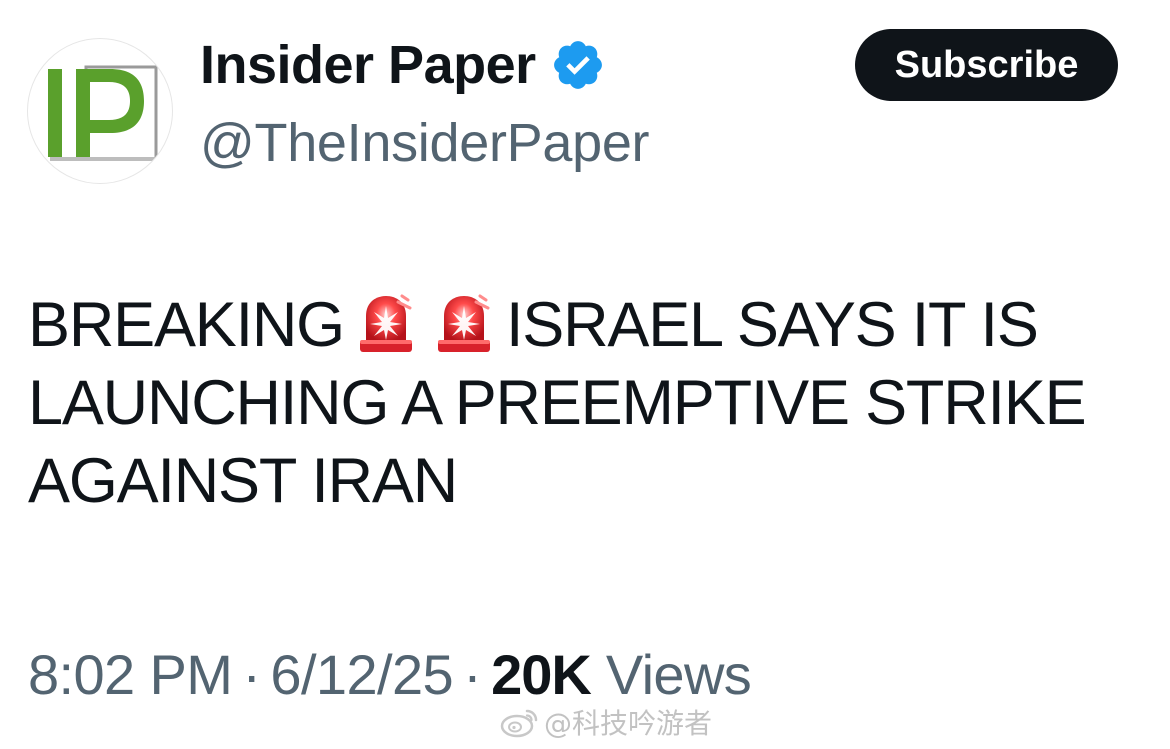 This screenshot has width=1170, height=749. What do you see at coordinates (679, 674) in the screenshot?
I see `views-label: Views` at bounding box center [679, 674].